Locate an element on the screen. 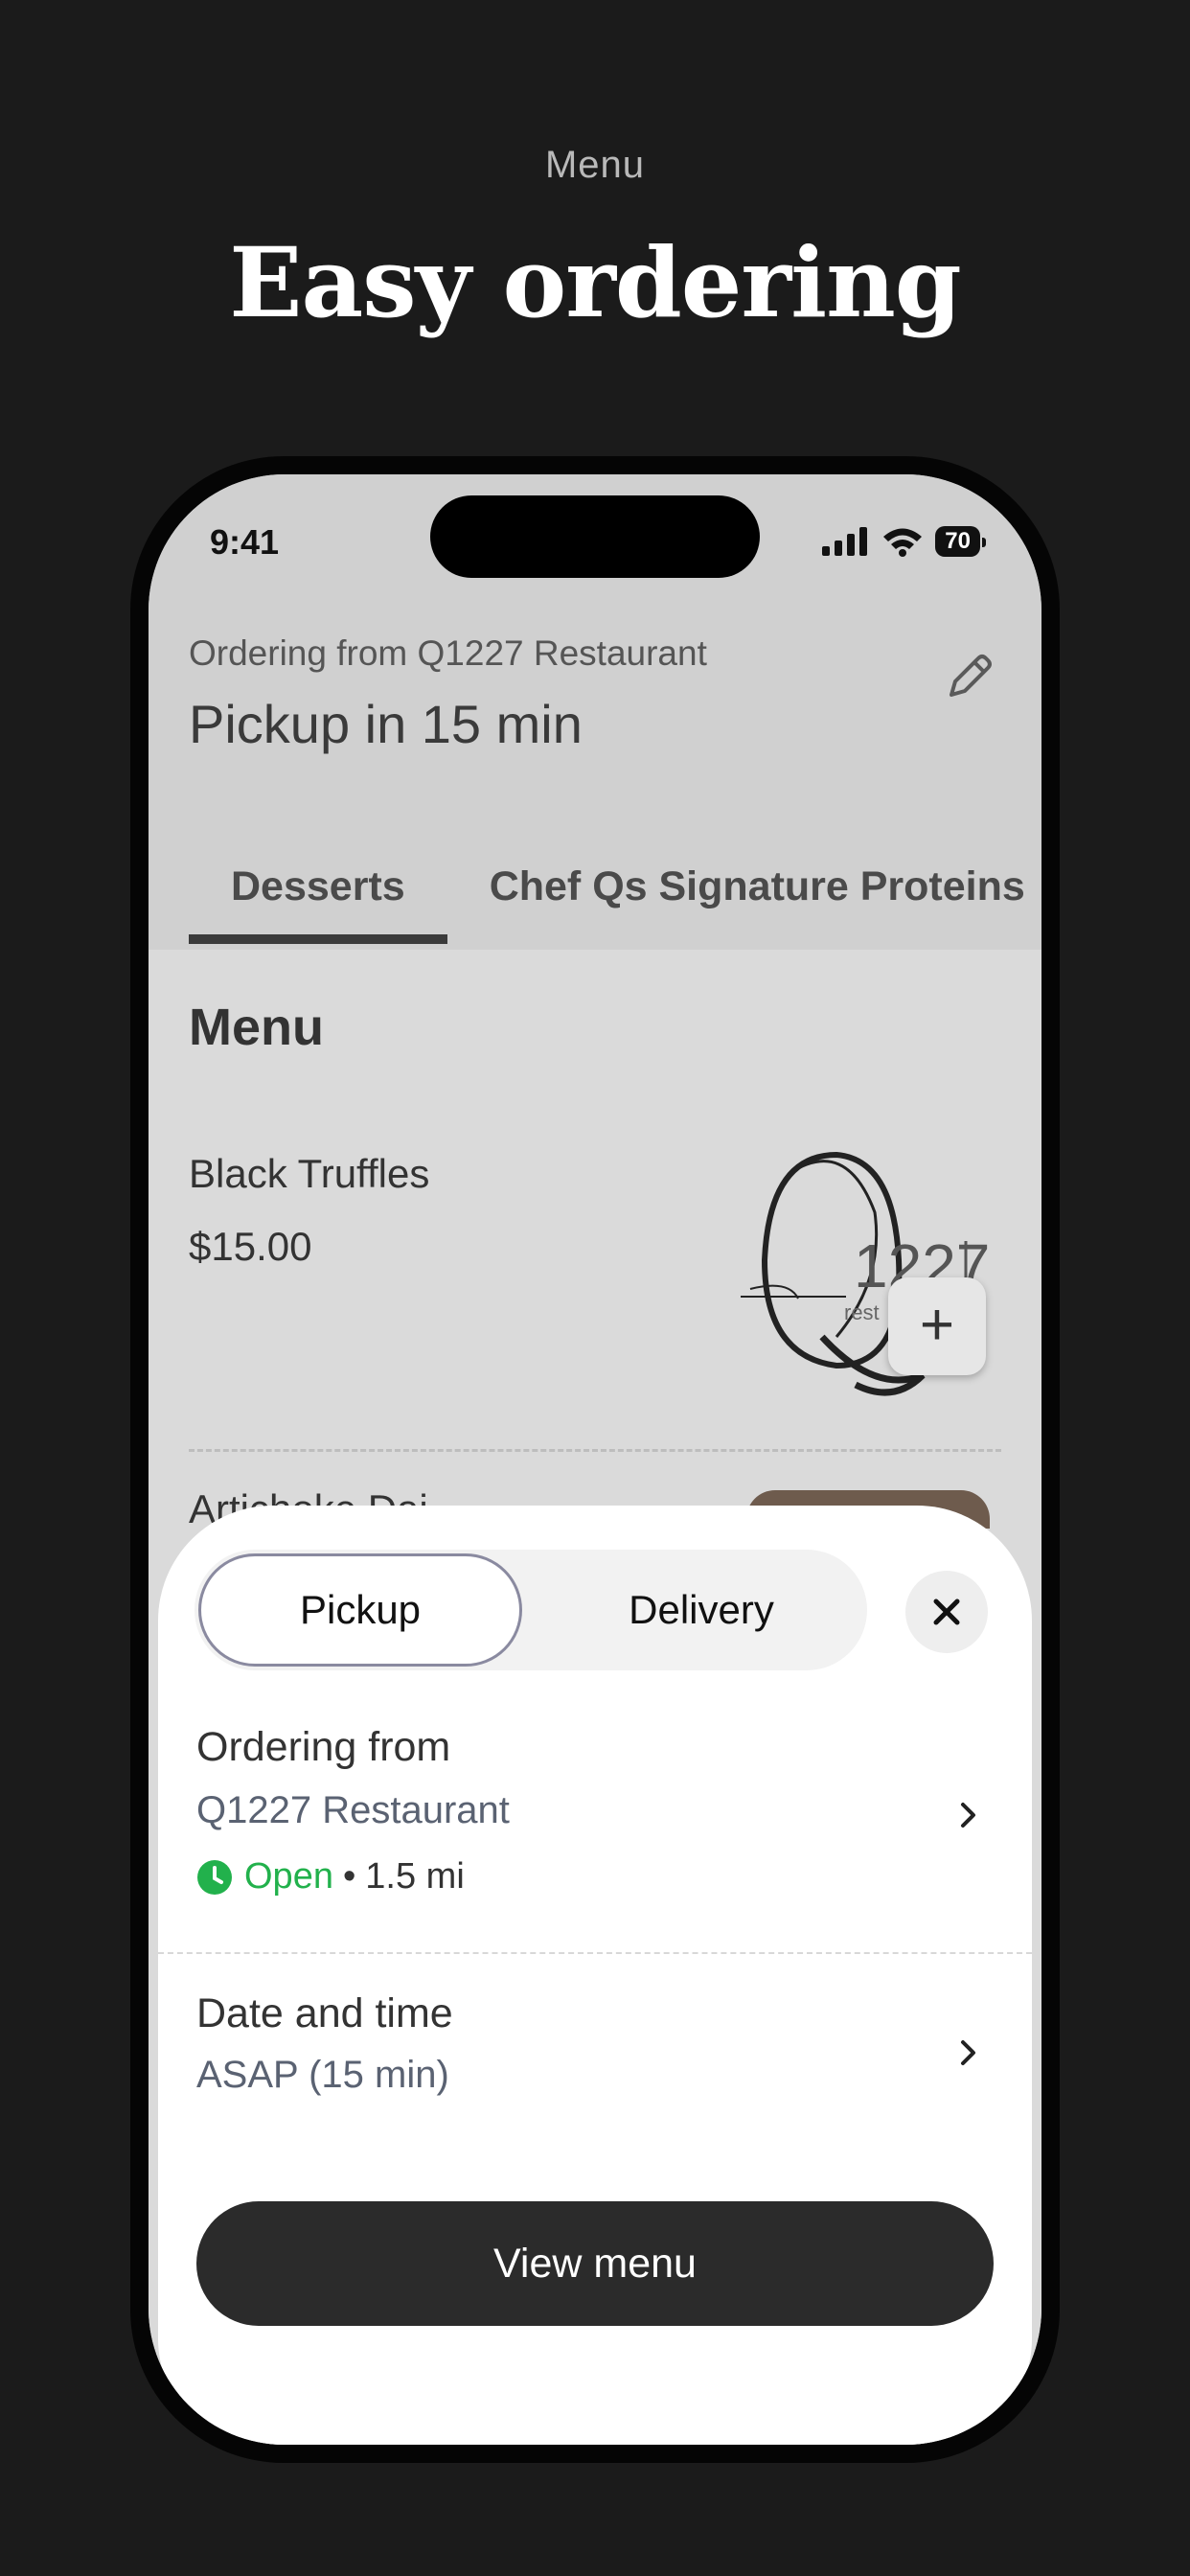  wifi-icon is located at coordinates (903, 542).